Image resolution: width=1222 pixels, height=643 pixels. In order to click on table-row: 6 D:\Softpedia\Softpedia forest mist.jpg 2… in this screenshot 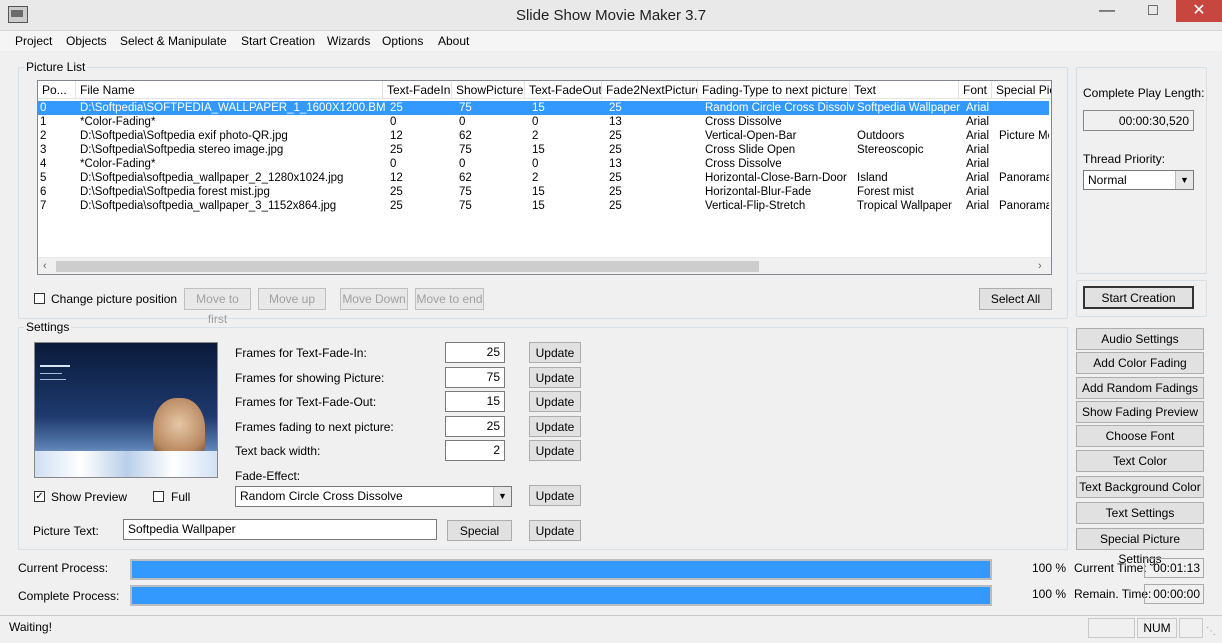, I will do `click(543, 192)`.